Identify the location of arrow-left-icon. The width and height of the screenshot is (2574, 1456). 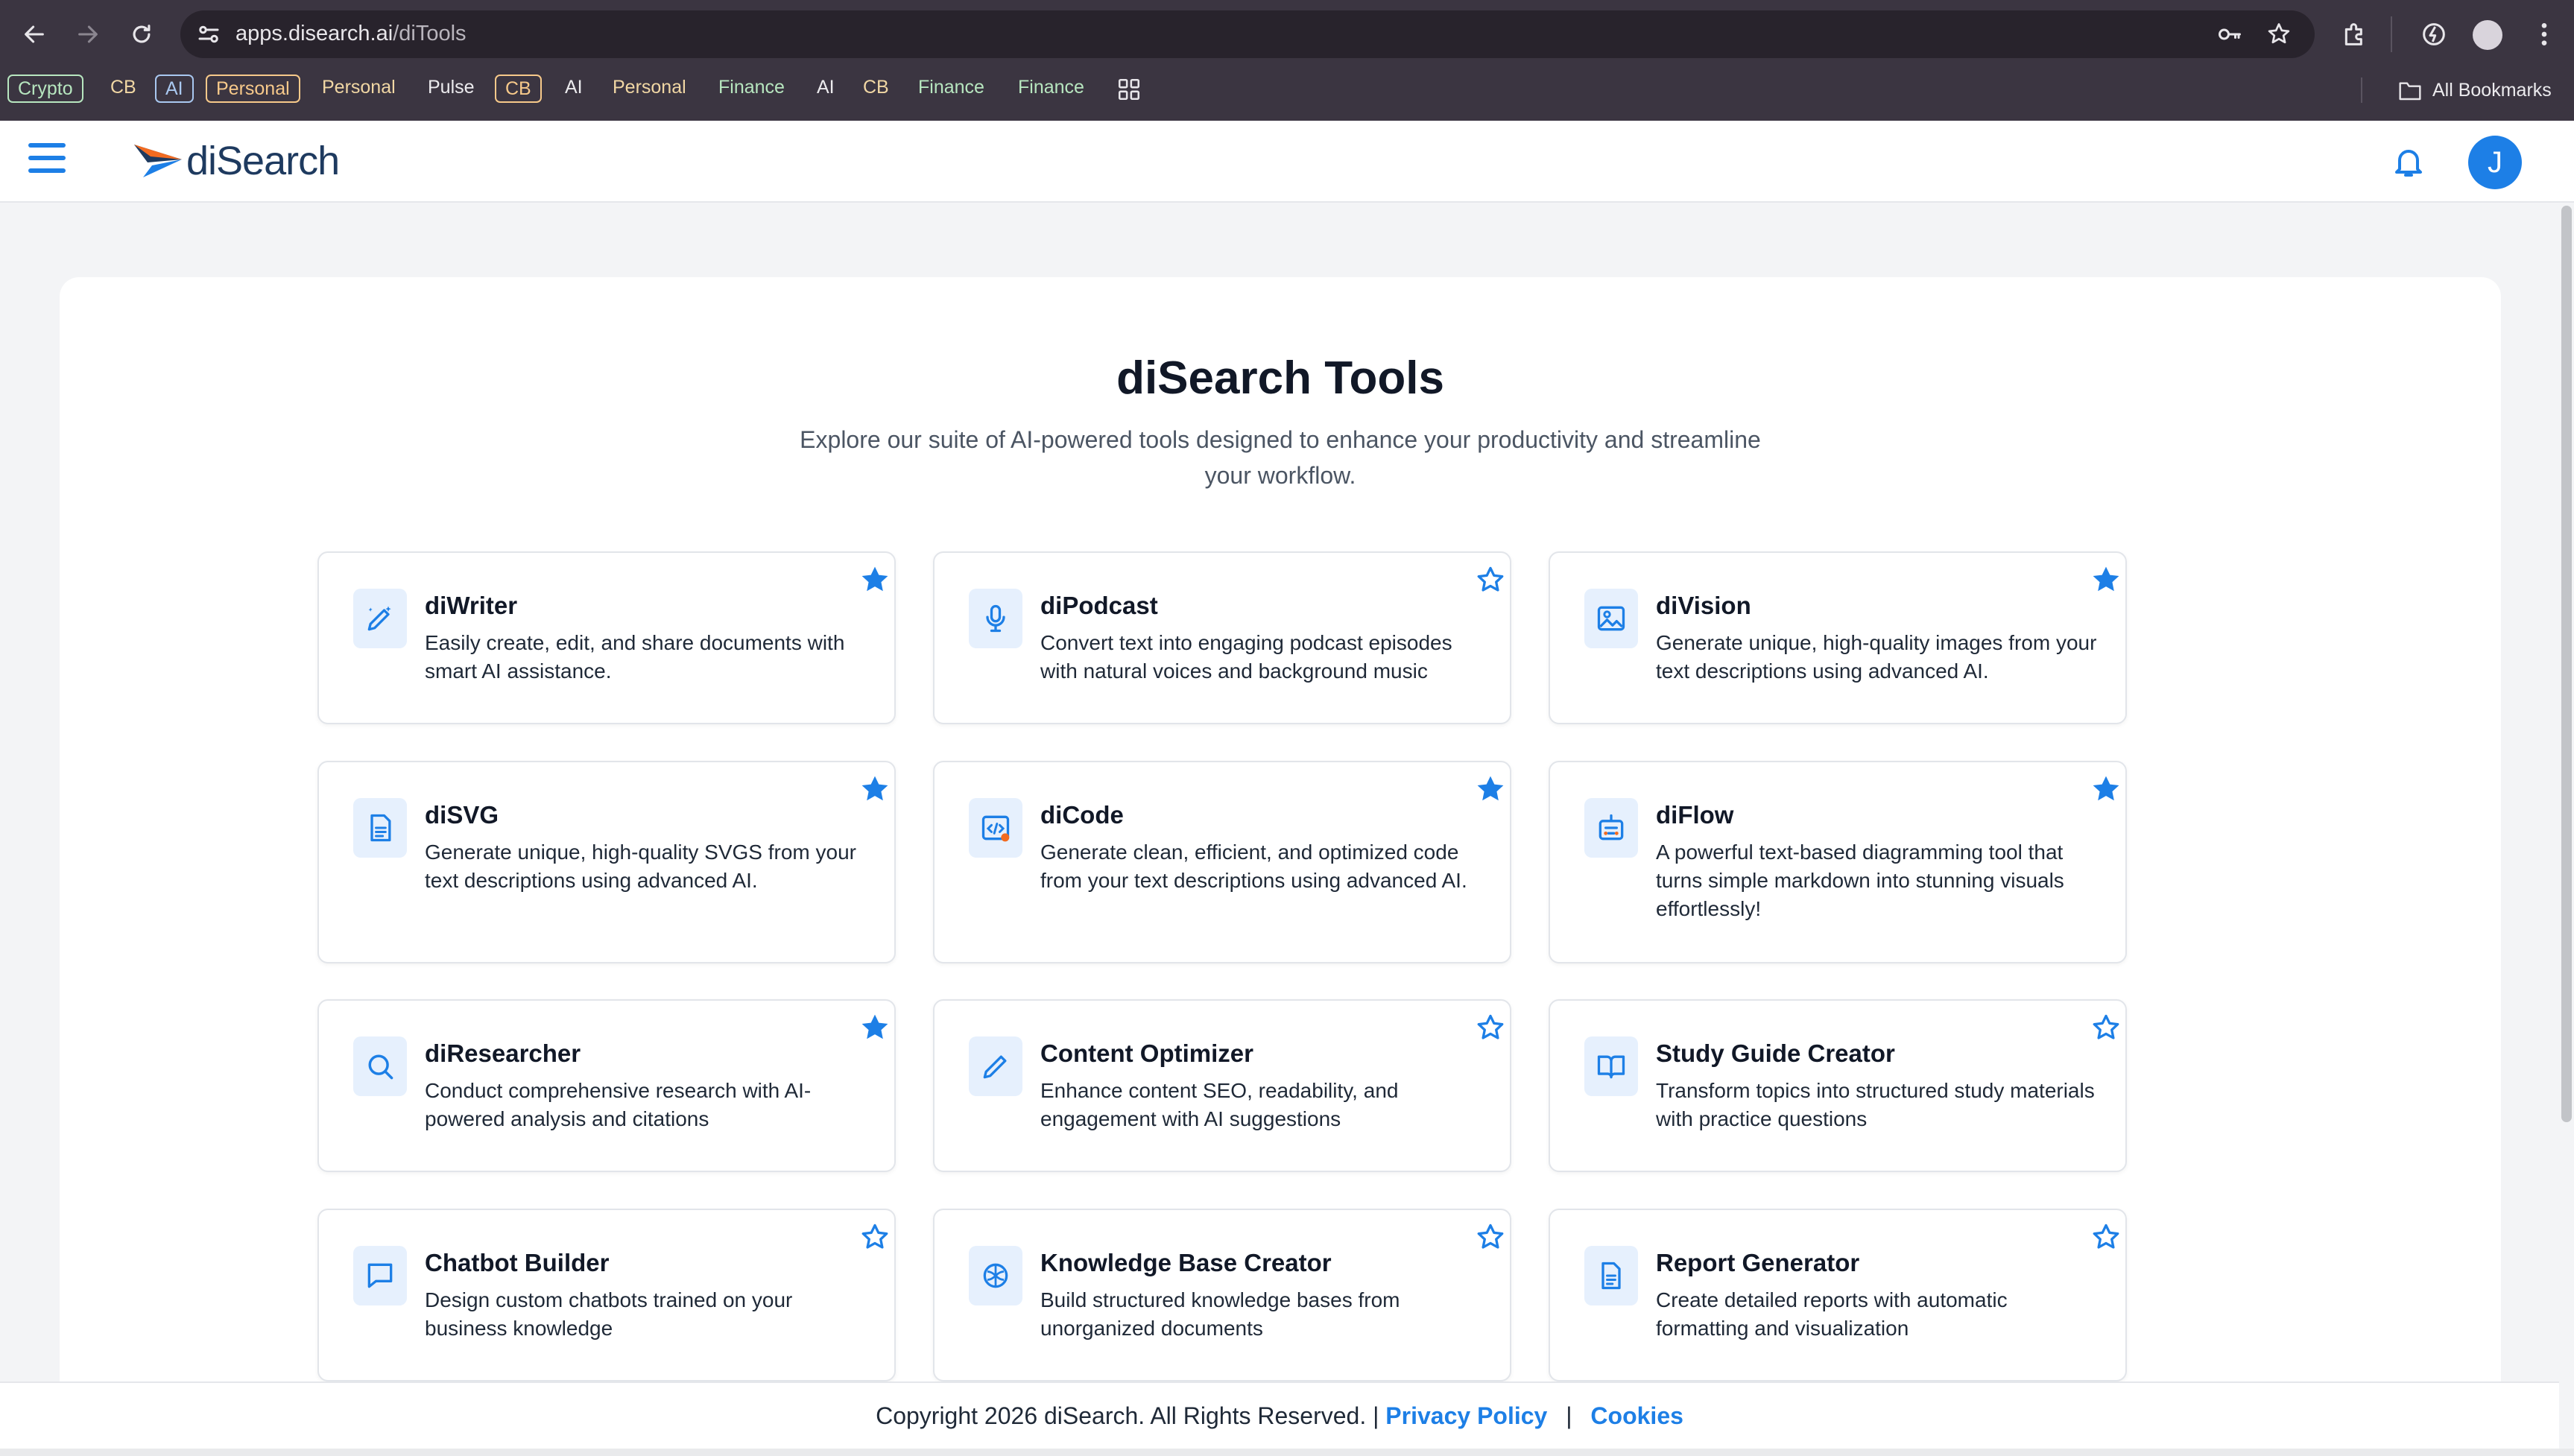
(34, 34).